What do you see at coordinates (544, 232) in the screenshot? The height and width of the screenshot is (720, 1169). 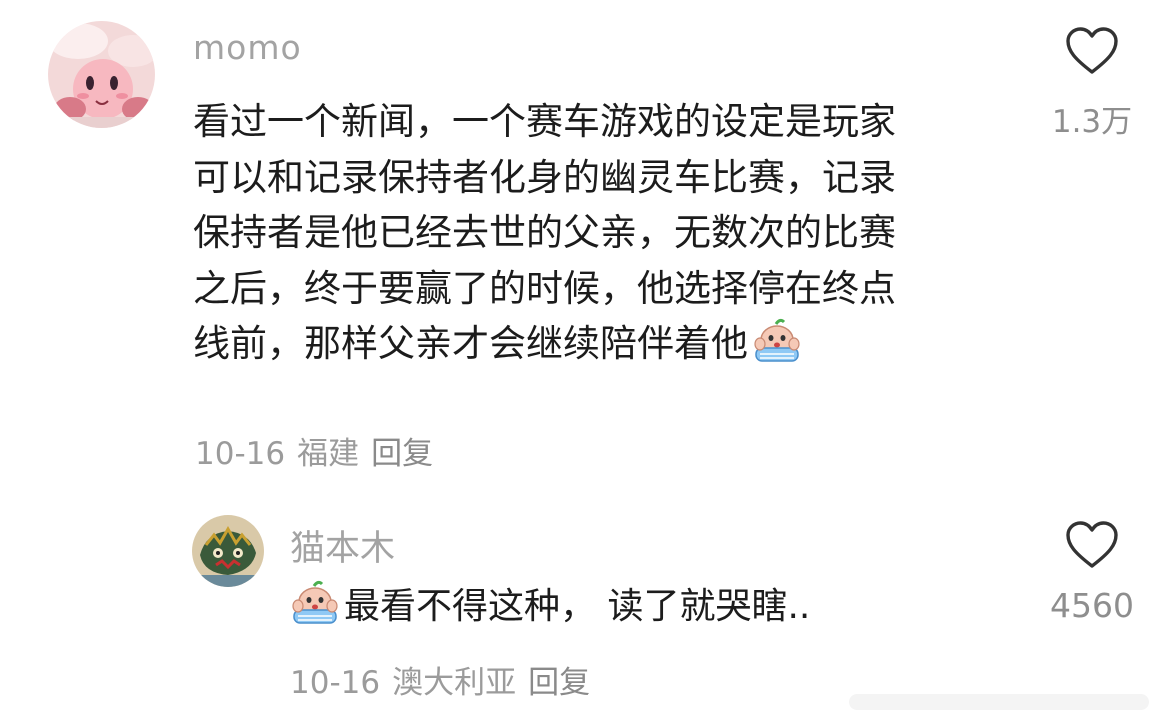 I see `comment-line: 保持者是他已经去世的父亲，无数次的比赛` at bounding box center [544, 232].